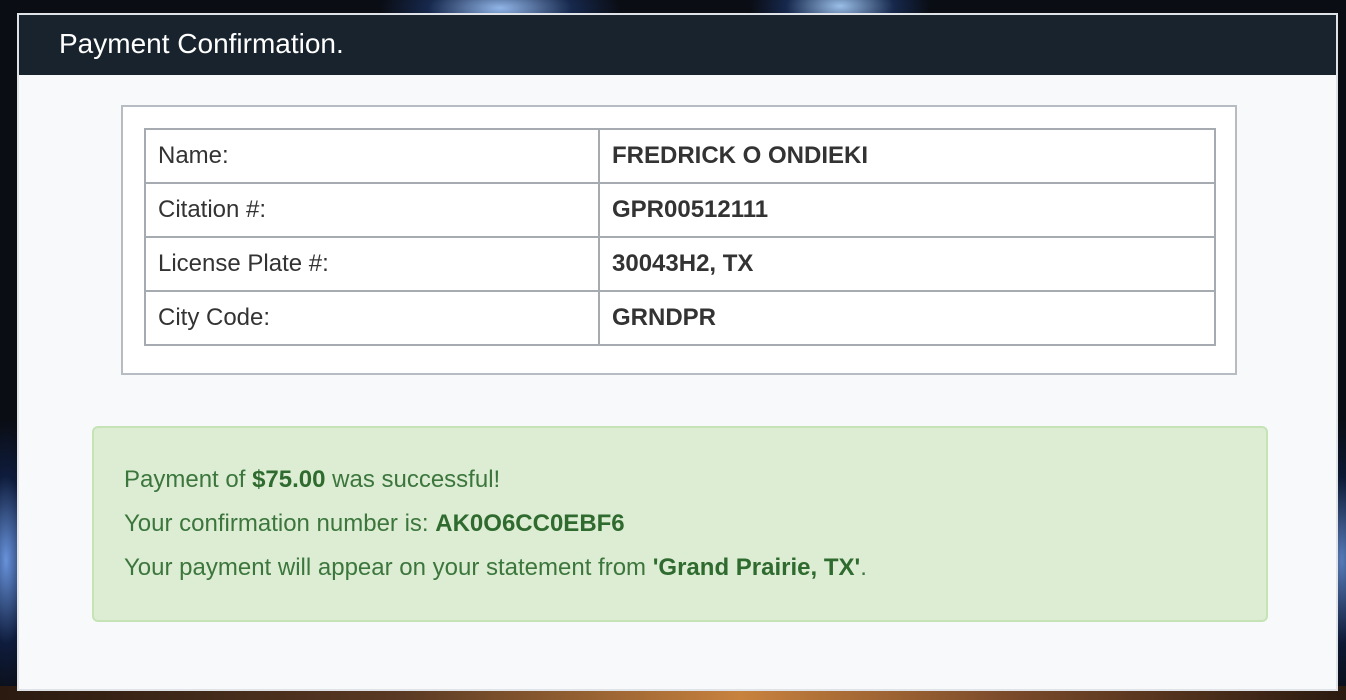  Describe the element at coordinates (863, 567) in the screenshot. I see `statement-suffix-text: .` at that location.